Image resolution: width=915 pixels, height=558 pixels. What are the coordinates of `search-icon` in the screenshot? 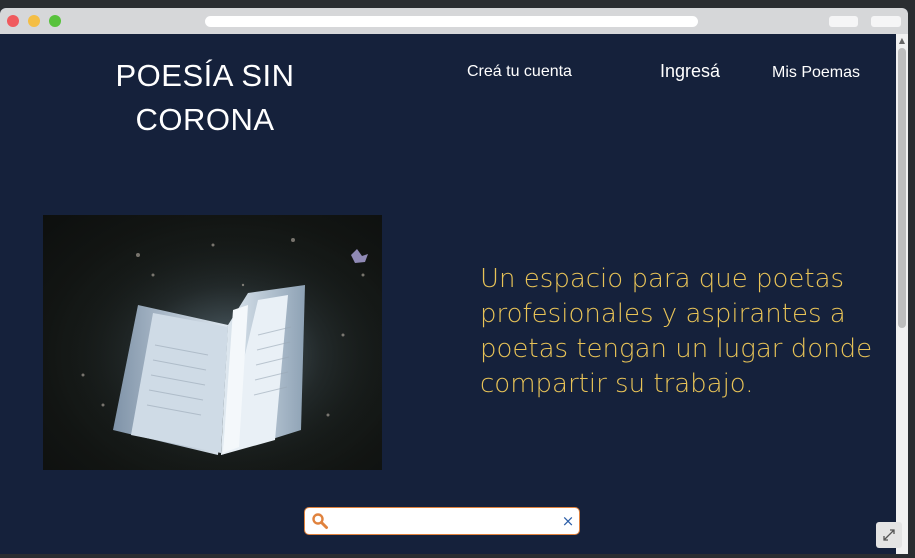 It's located at (320, 521).